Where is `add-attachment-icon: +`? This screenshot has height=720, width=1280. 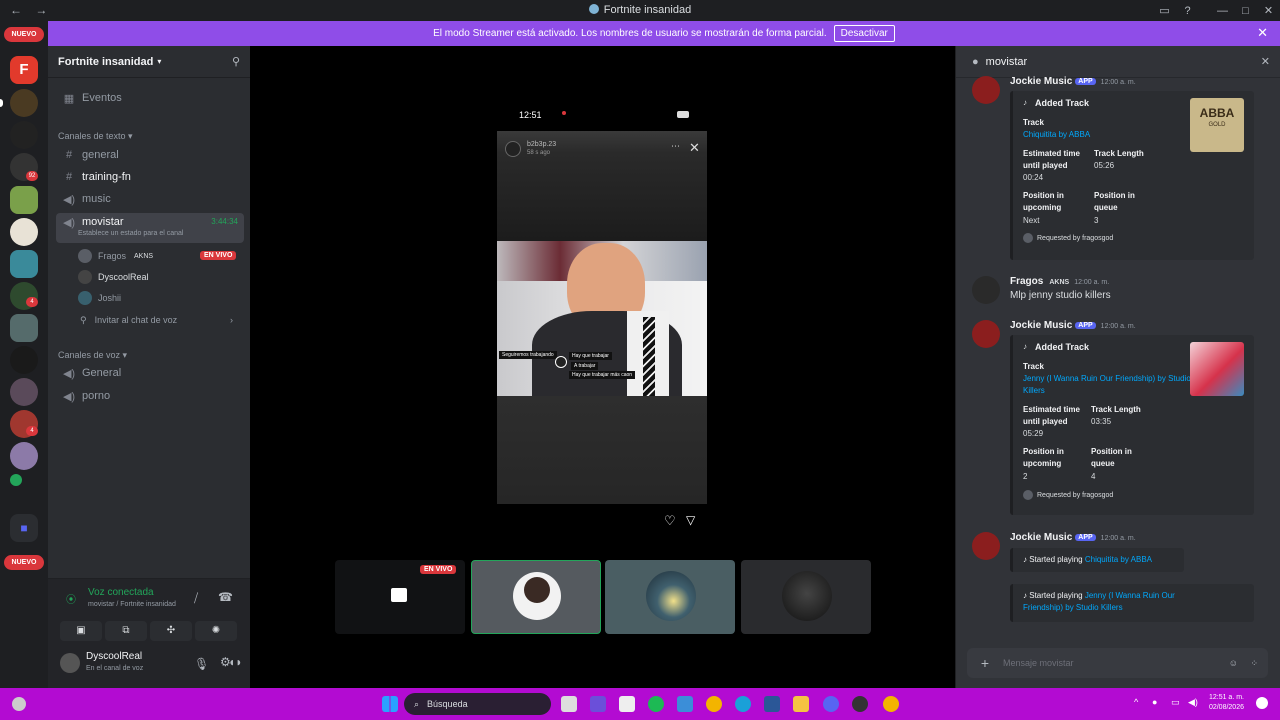
add-attachment-icon: + is located at coordinates (985, 663).